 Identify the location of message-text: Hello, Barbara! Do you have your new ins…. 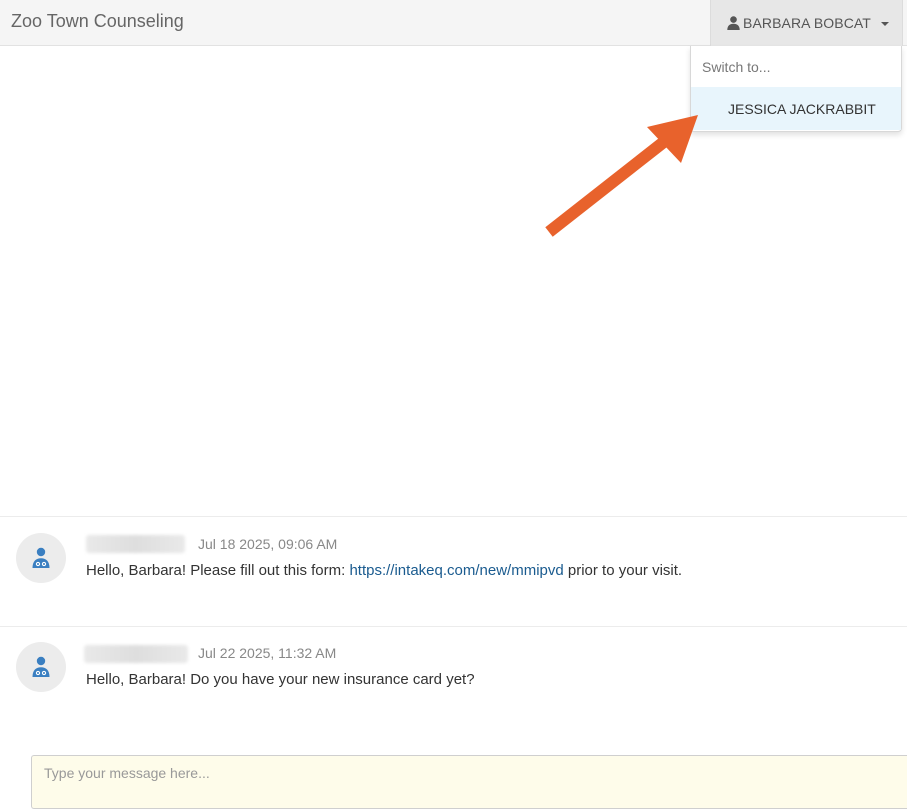
(280, 679).